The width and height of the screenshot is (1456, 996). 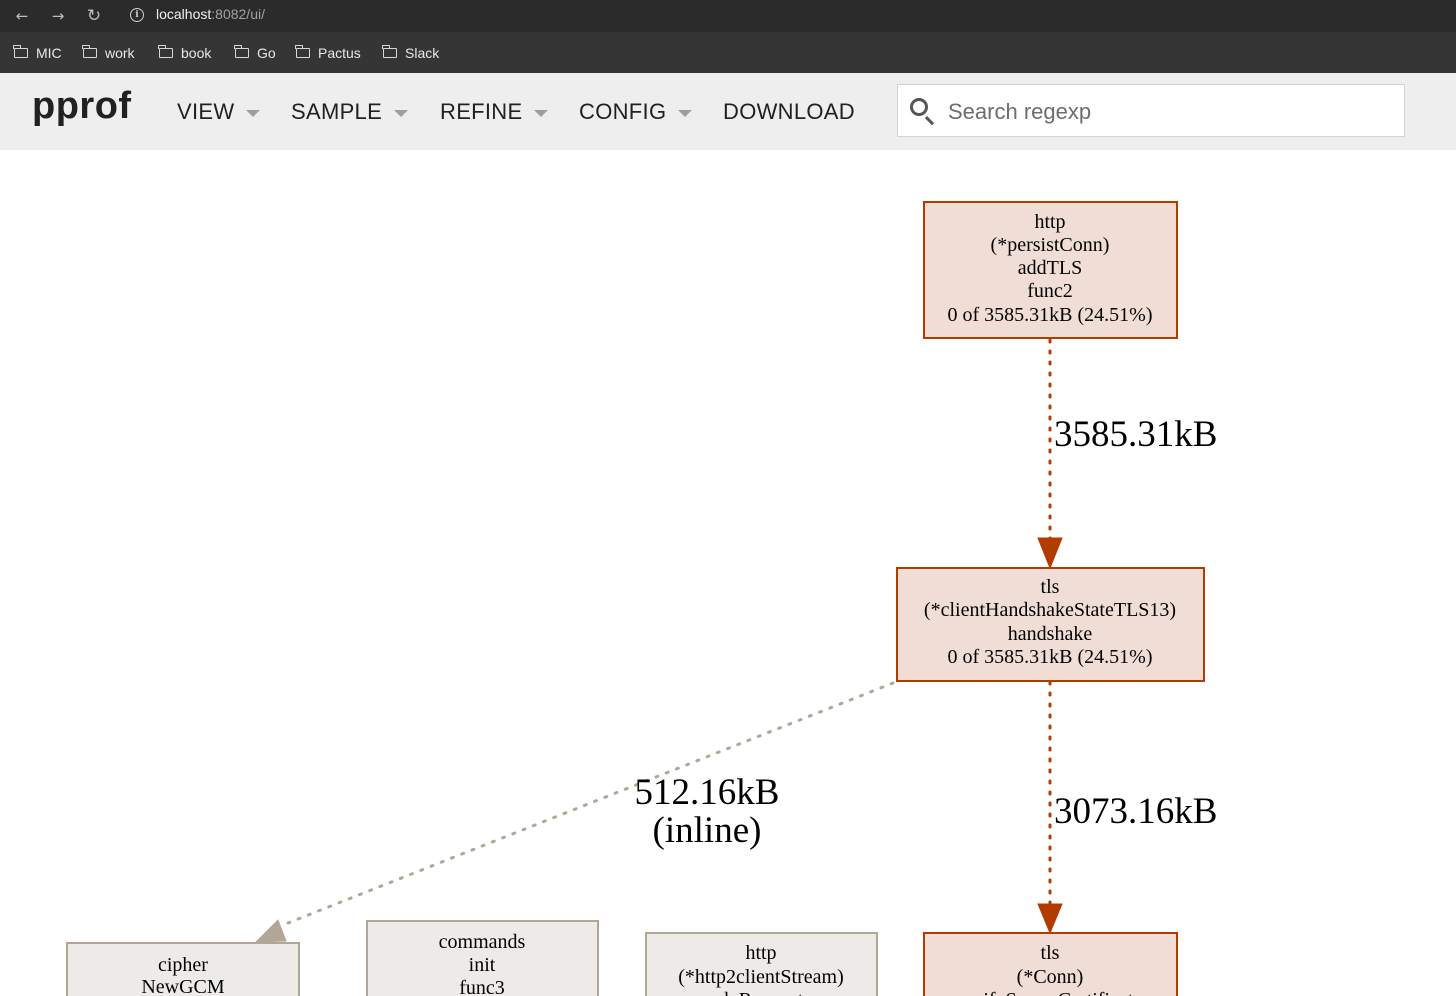 What do you see at coordinates (22, 16) in the screenshot?
I see `arrow-left-icon: ←` at bounding box center [22, 16].